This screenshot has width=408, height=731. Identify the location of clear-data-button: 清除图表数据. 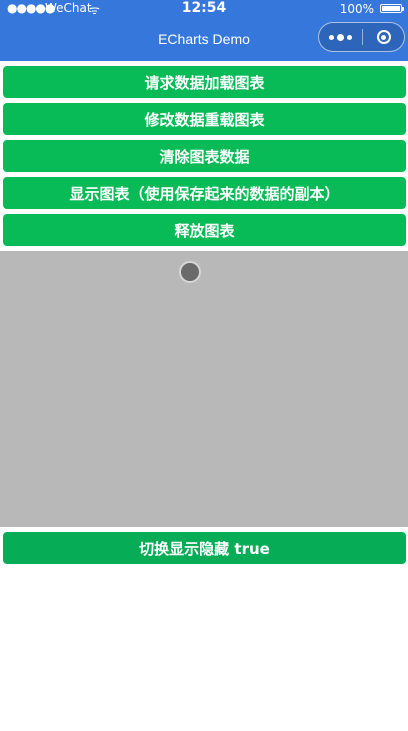
(204, 156).